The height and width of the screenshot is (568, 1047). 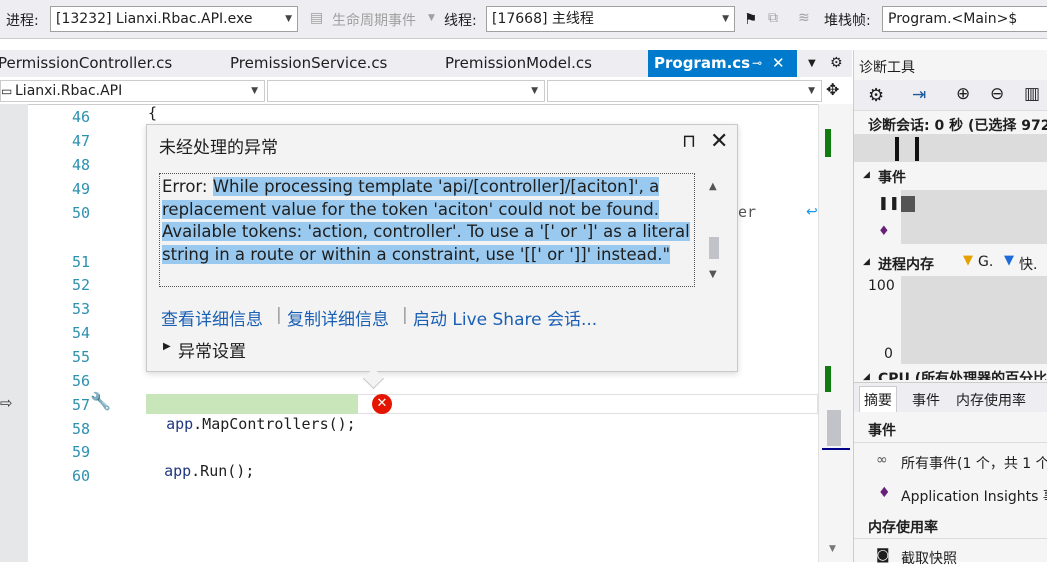 I want to click on app-insights-link: Application Insights 事, so click(x=974, y=496).